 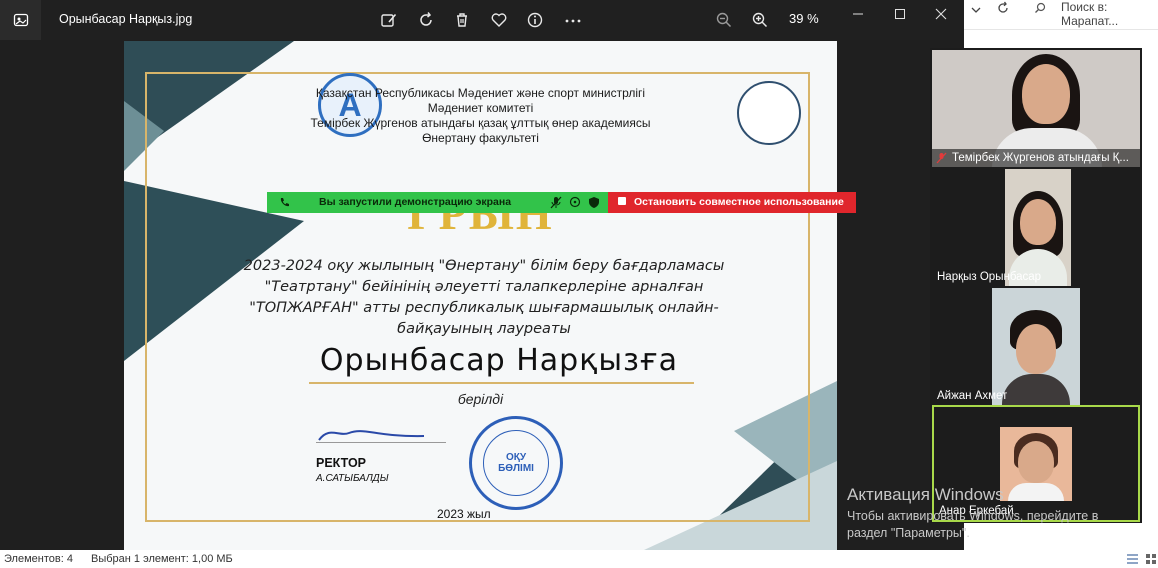 What do you see at coordinates (976, 10) in the screenshot?
I see `chevron-down-icon` at bounding box center [976, 10].